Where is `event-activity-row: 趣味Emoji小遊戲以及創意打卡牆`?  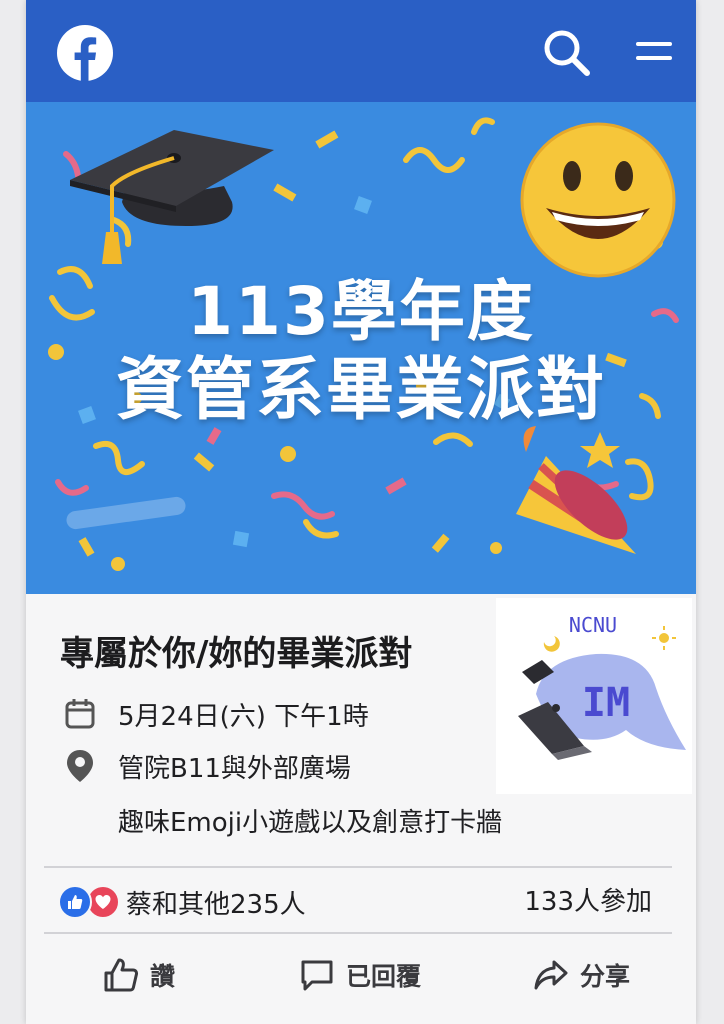
event-activity-row: 趣味Emoji小遊戲以及創意打卡牆 is located at coordinates (310, 820).